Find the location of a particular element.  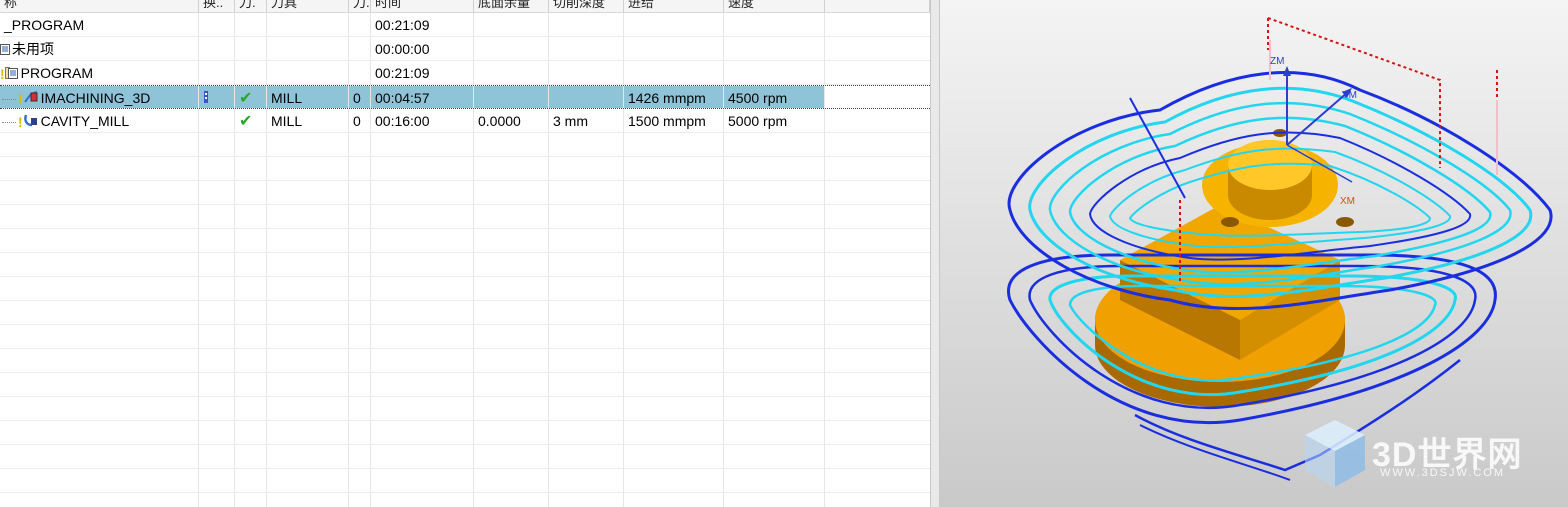

row-floor-stock is located at coordinates (511, 48).